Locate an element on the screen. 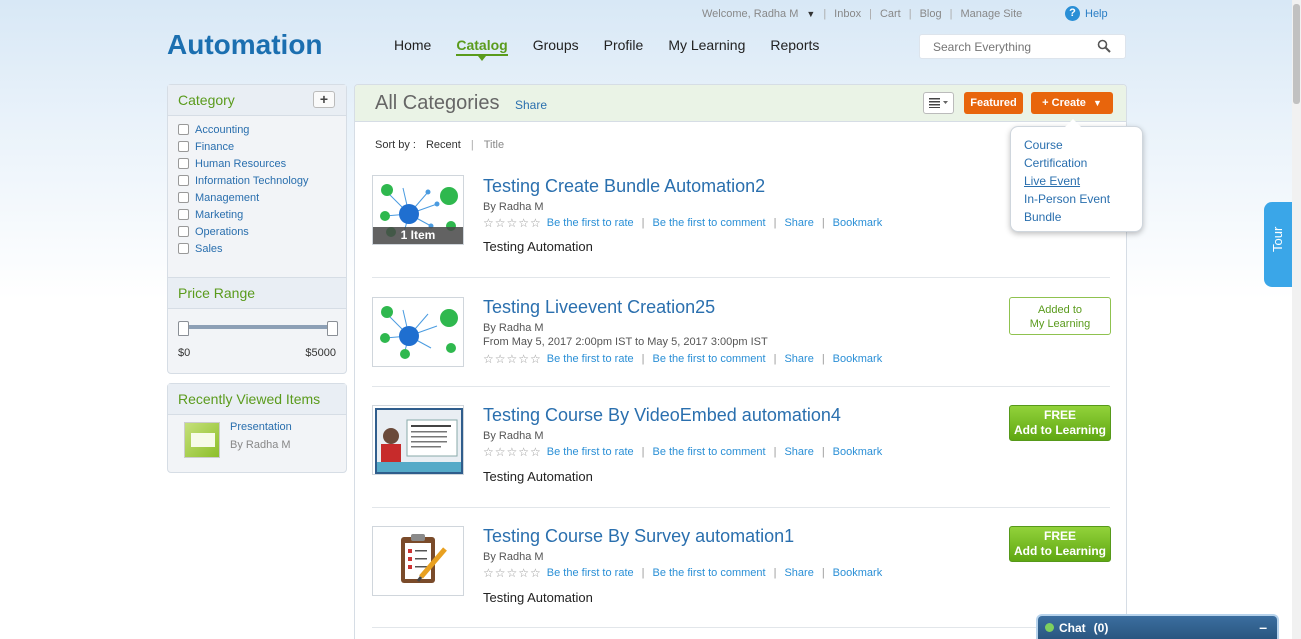 Image resolution: width=1301 pixels, height=639 pixels. category-label: Information Technology is located at coordinates (252, 181).